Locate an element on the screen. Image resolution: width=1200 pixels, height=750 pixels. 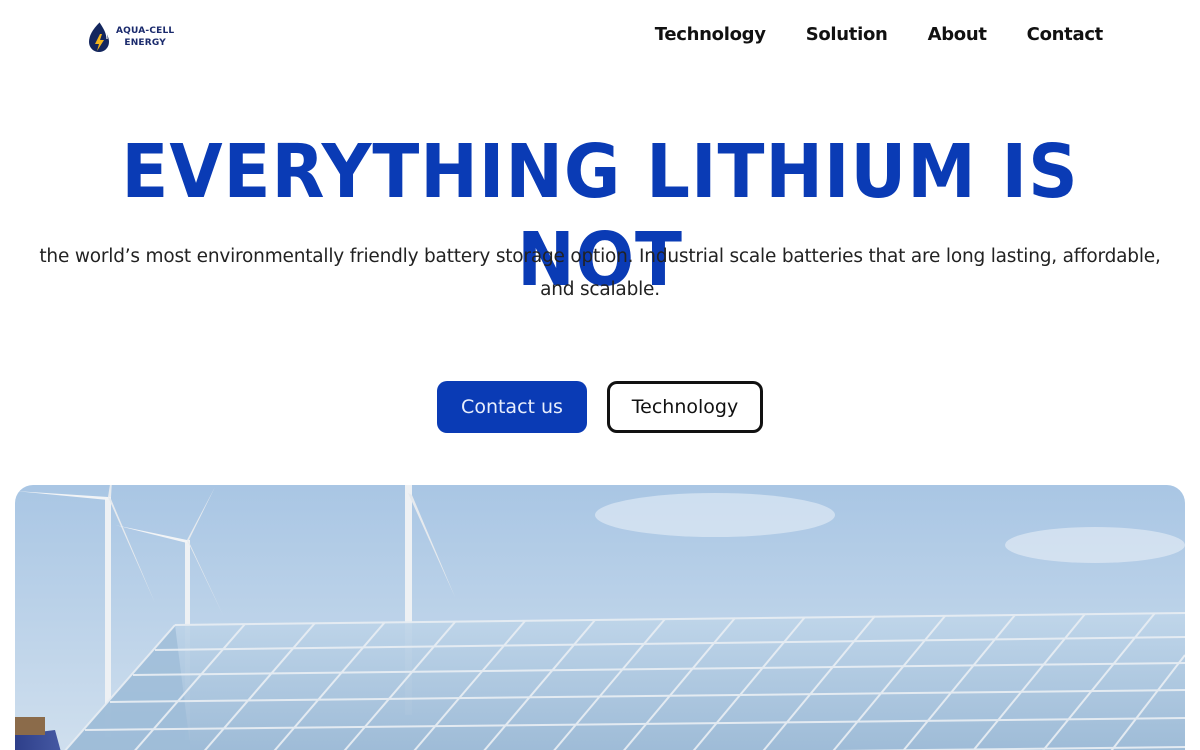
brand-name-line2: ENERGY is located at coordinates (145, 43).